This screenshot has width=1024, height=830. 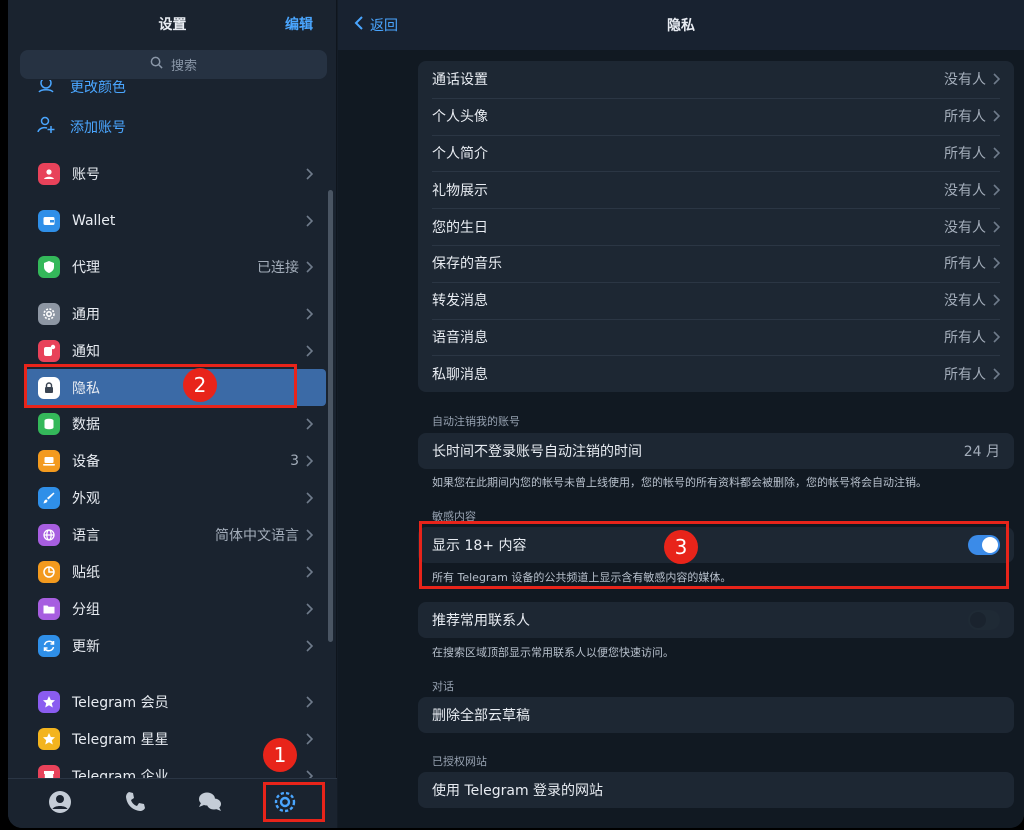 I want to click on contacts-card: 推荐常用联系人, so click(x=716, y=620).